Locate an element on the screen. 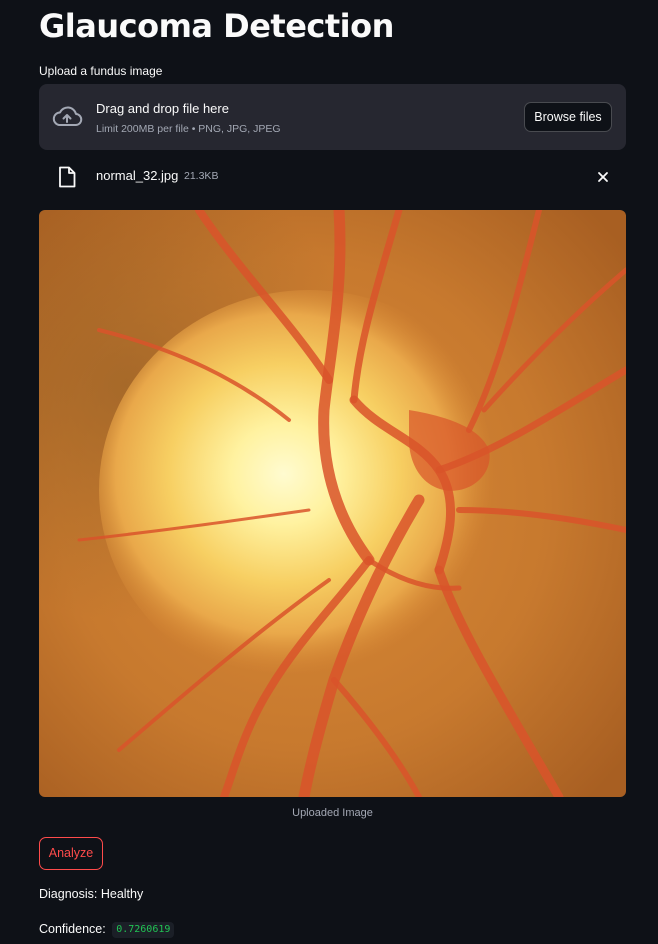  dropzone-title: Drag and drop file here is located at coordinates (162, 108).